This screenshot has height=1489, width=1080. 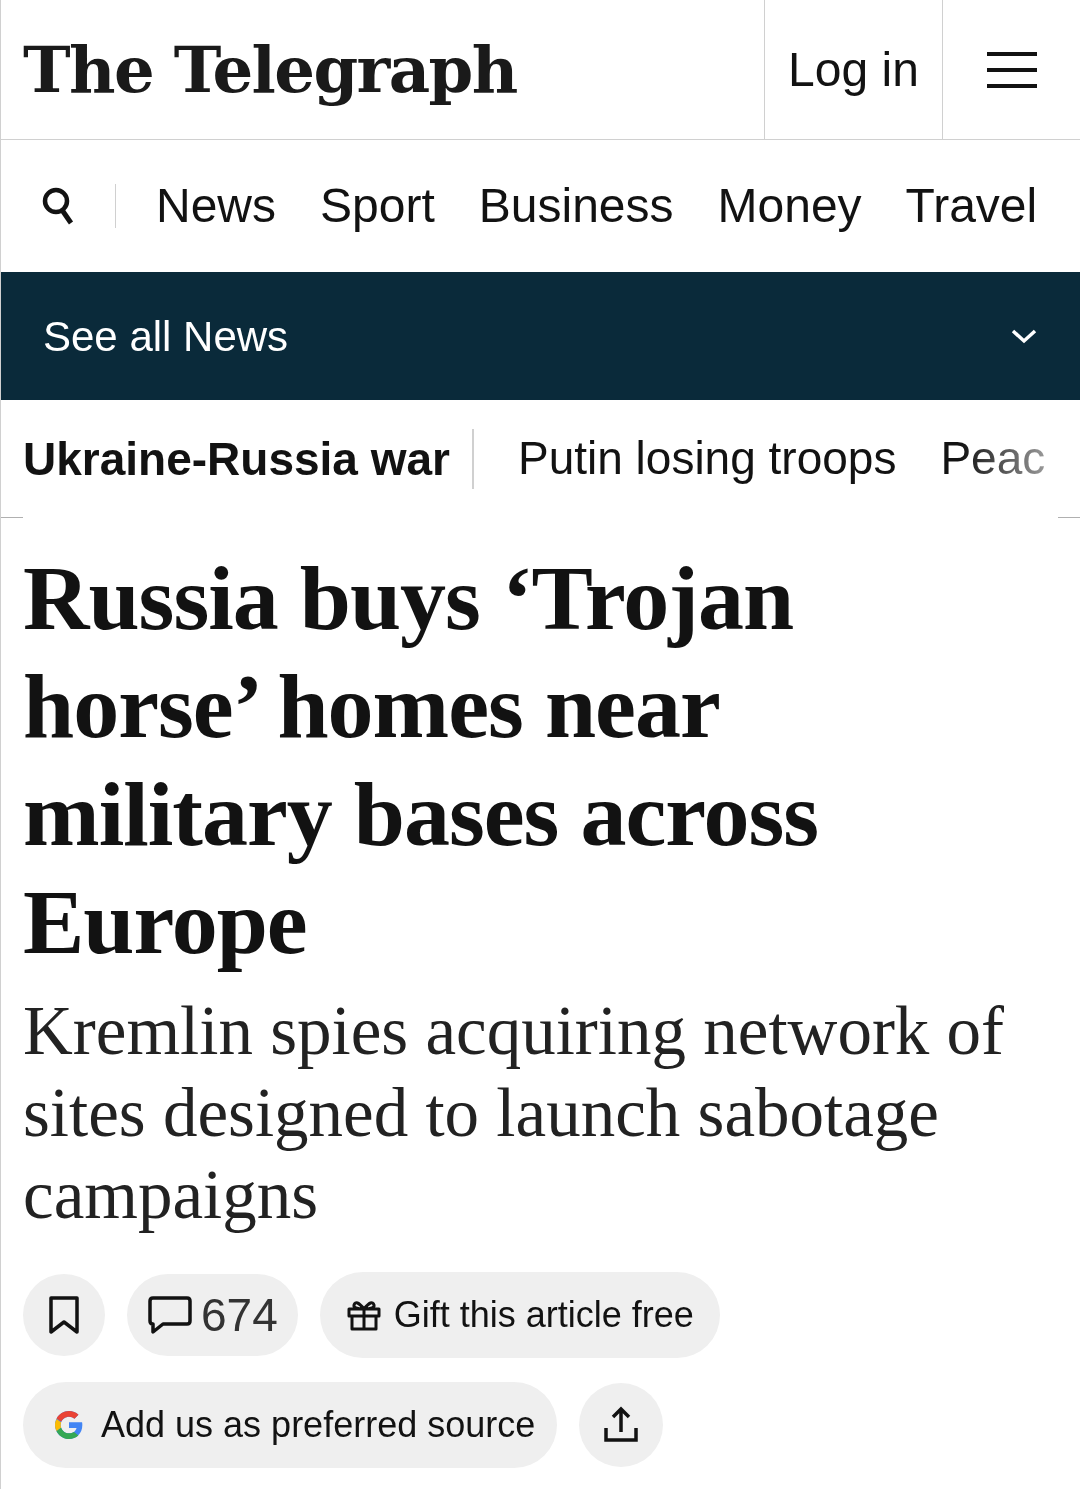 I want to click on nav-link: Sport, so click(x=377, y=206).